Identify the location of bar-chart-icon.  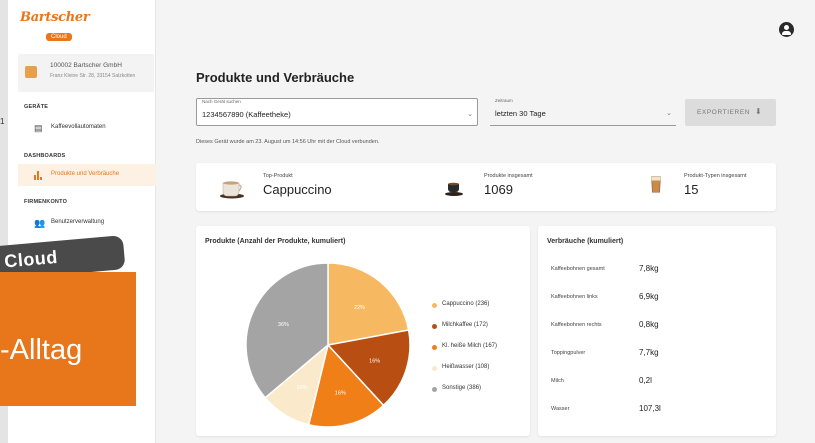
(39, 175).